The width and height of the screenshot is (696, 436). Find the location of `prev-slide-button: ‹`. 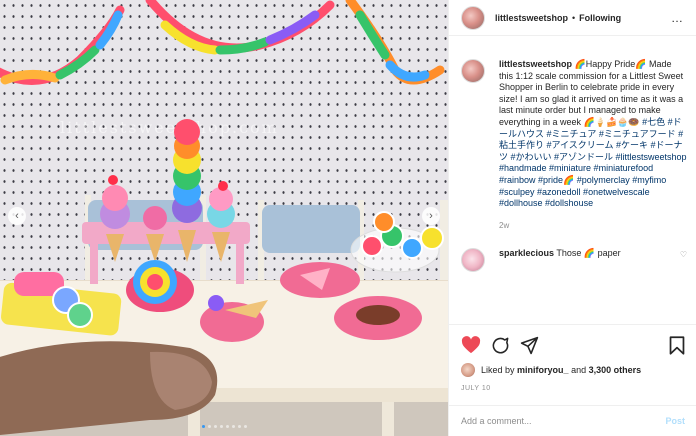

prev-slide-button: ‹ is located at coordinates (17, 216).